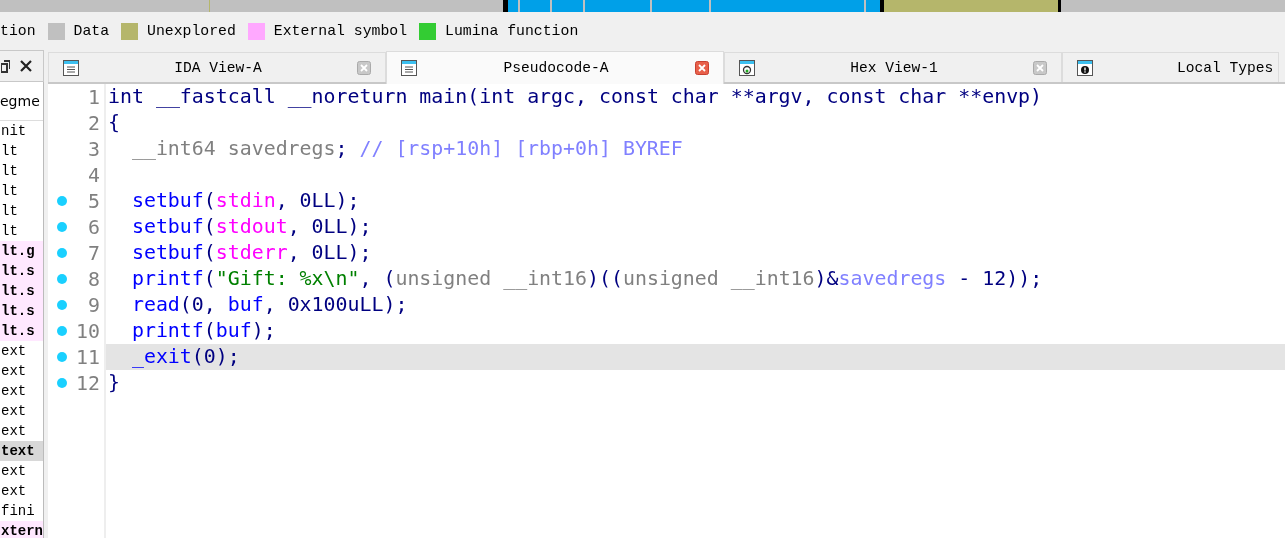 Image resolution: width=1285 pixels, height=538 pixels. Describe the element at coordinates (88, 383) in the screenshot. I see `line-number: 12` at that location.